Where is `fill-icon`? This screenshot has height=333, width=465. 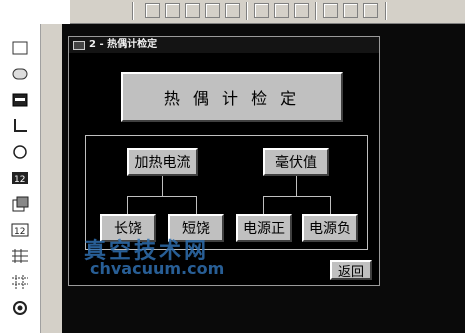 fill-icon is located at coordinates (370, 10).